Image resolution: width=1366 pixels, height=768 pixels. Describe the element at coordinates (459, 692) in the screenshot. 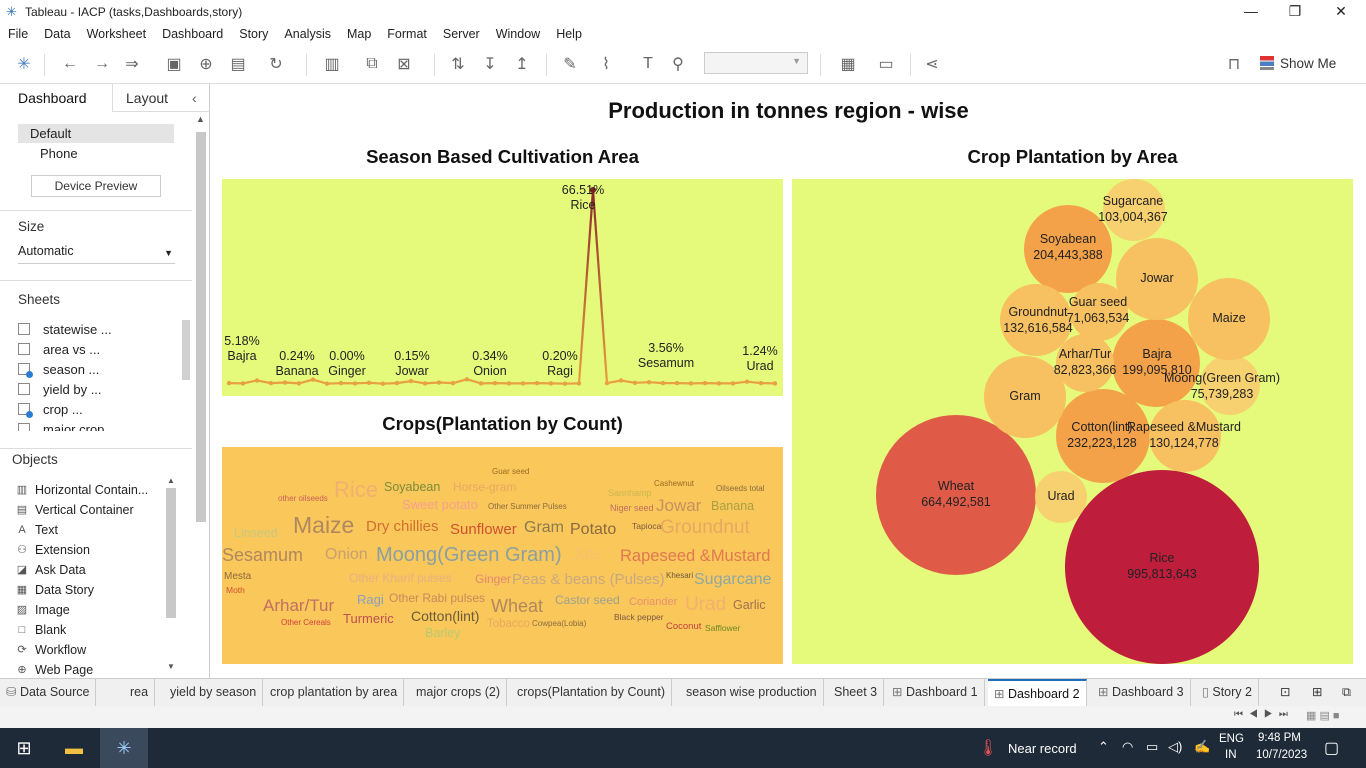

I see `tab-sheet: major crops (2)` at that location.